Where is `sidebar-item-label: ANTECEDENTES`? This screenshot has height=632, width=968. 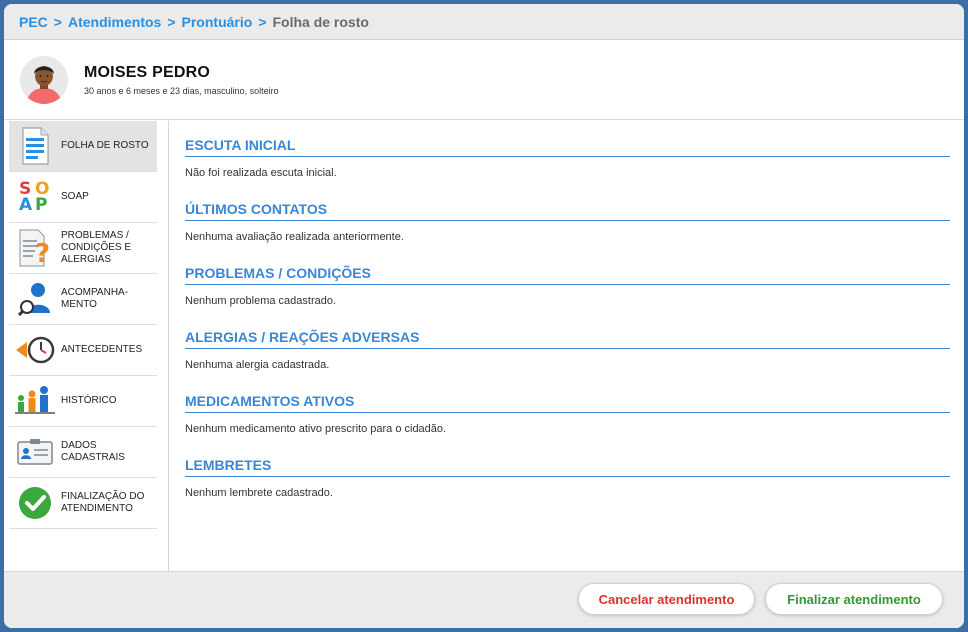
sidebar-item-label: ANTECEDENTES is located at coordinates (102, 349).